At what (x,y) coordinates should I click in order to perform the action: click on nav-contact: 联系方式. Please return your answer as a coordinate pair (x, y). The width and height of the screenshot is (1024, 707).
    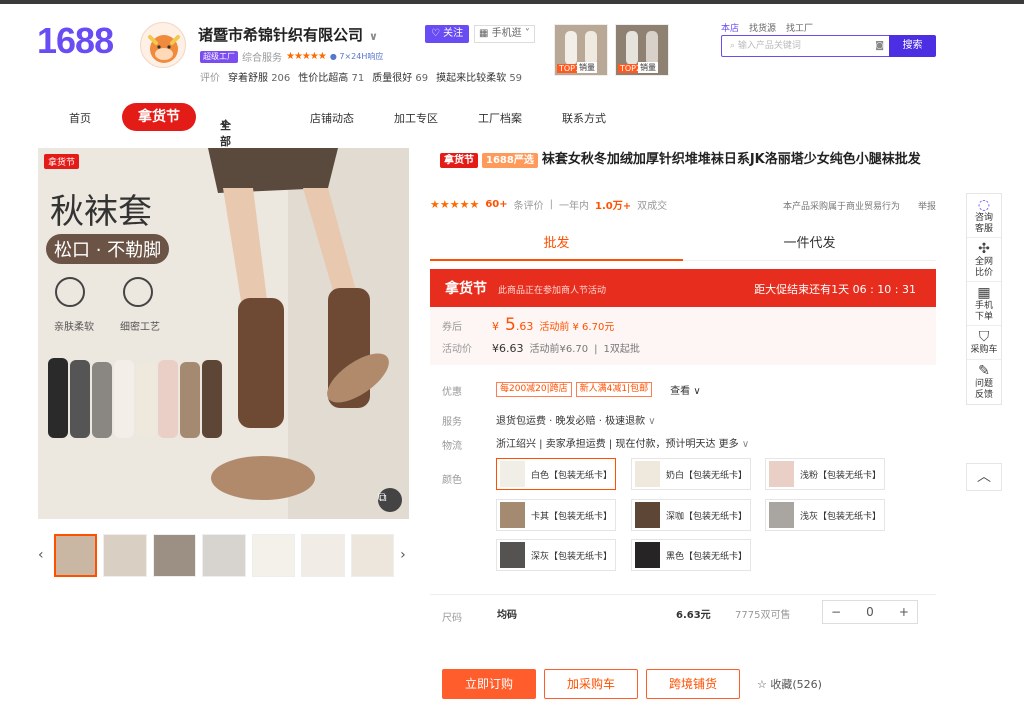
    Looking at the image, I should click on (584, 118).